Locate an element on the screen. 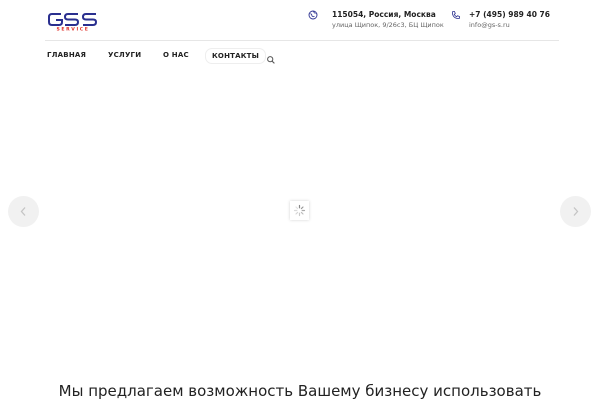 Image resolution: width=600 pixels, height=400 pixels. nav-item-home: ГЛАВНАЯ is located at coordinates (66, 55).